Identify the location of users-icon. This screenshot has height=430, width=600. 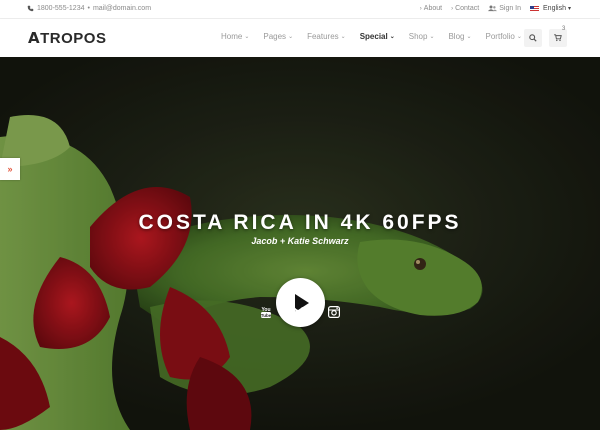
(493, 8).